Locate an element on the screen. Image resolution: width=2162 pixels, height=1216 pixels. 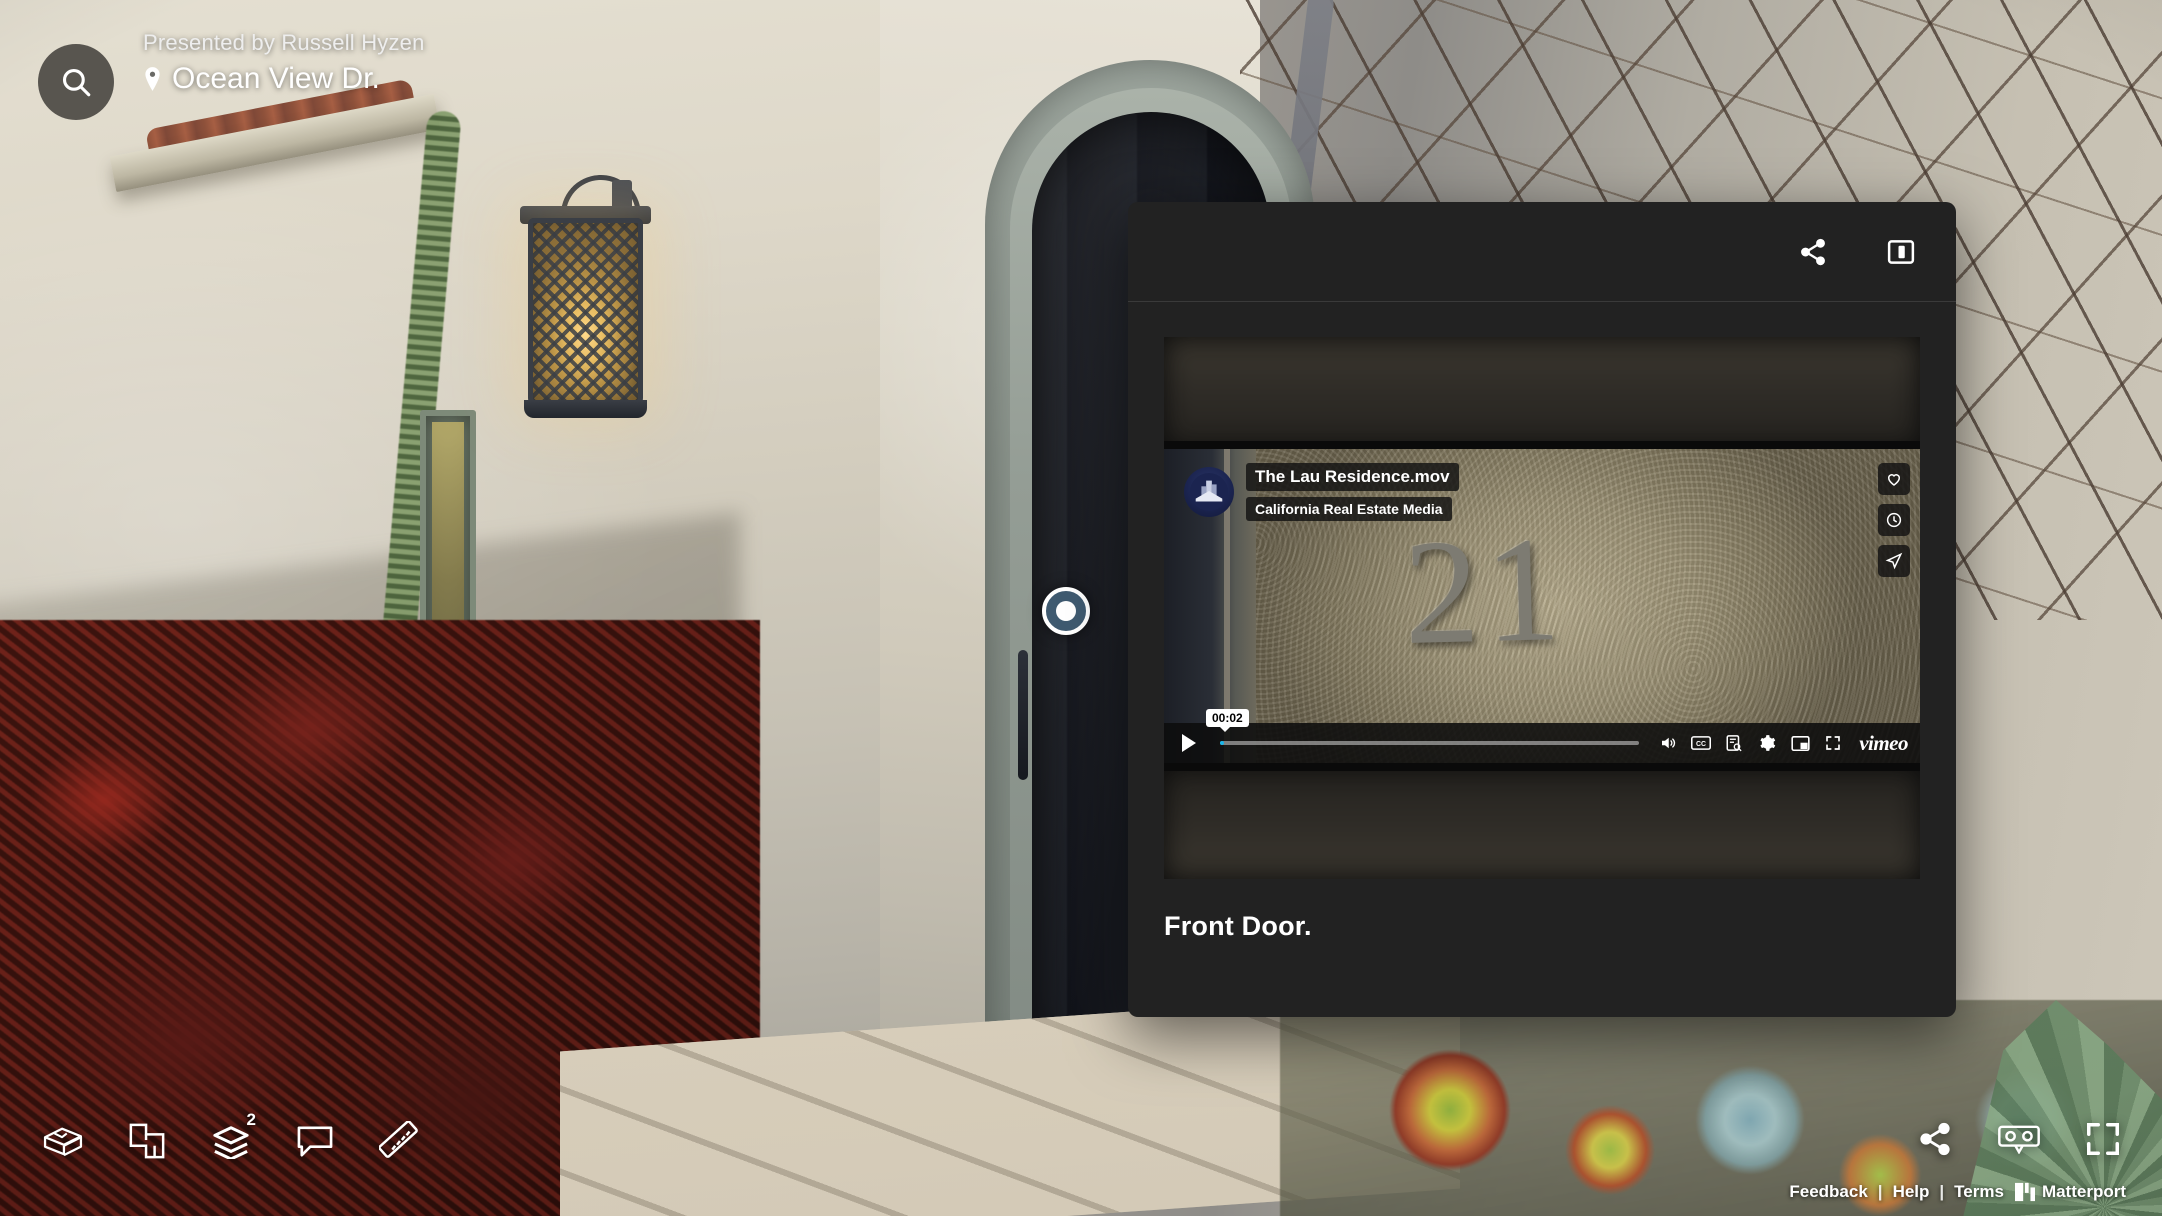
watch-later-icon is located at coordinates (1894, 520).